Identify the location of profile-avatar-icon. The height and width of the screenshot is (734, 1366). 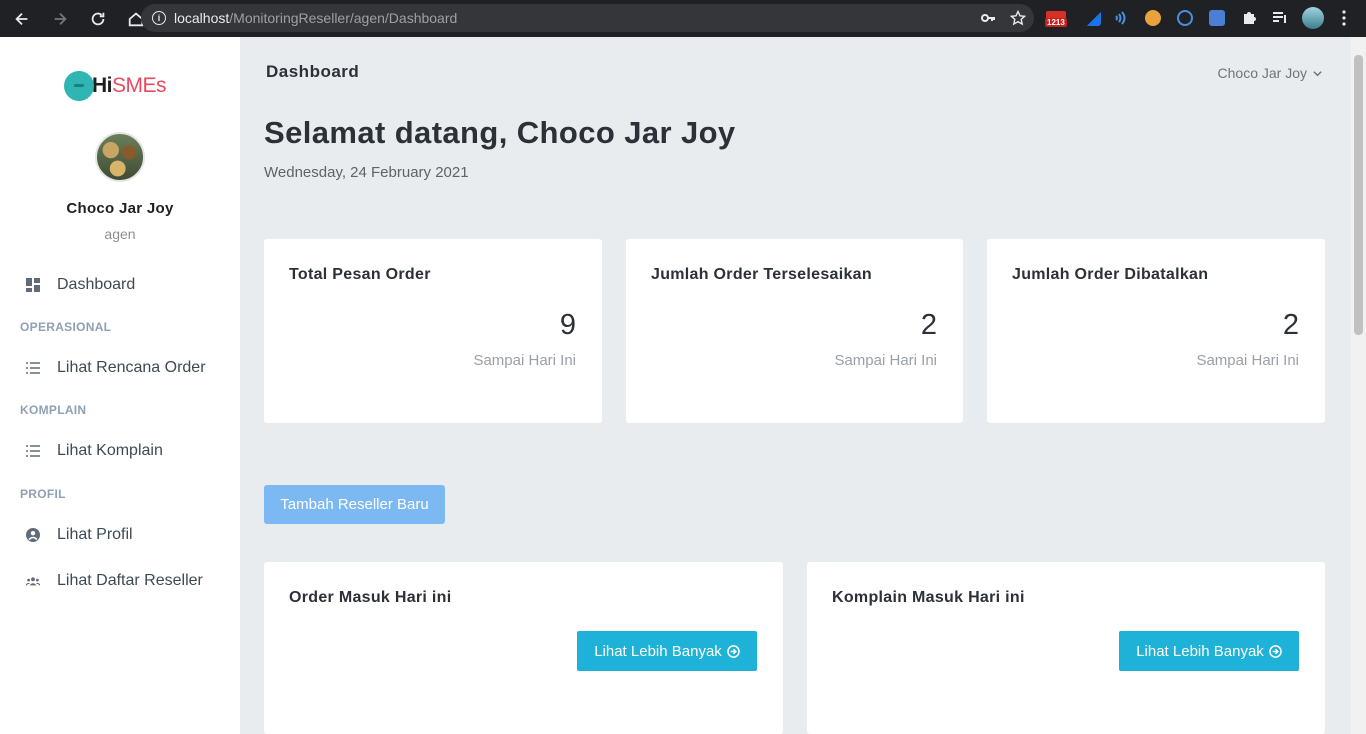
(1313, 18).